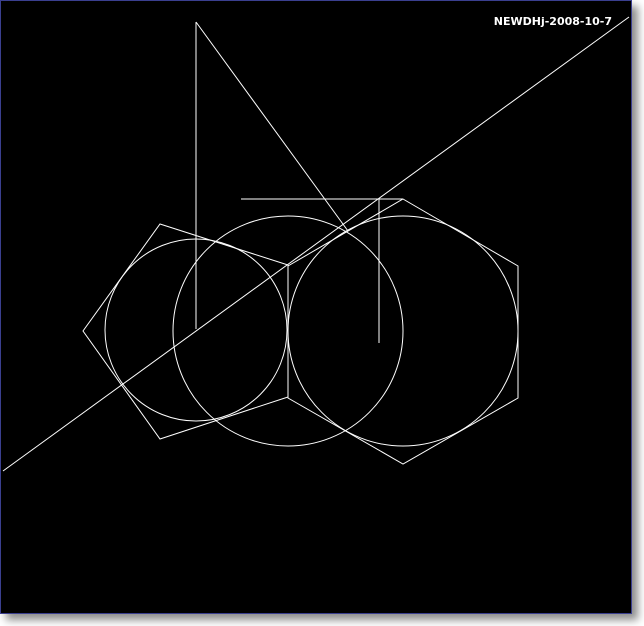 The width and height of the screenshot is (644, 626). What do you see at coordinates (552, 21) in the screenshot?
I see `drawing-label: NEWDHj-2008-10-7` at bounding box center [552, 21].